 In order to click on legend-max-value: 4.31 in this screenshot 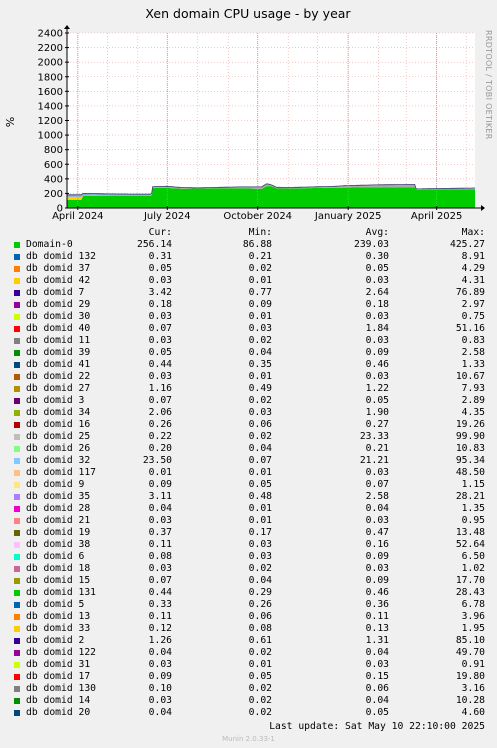, I will do `click(473, 280)`.